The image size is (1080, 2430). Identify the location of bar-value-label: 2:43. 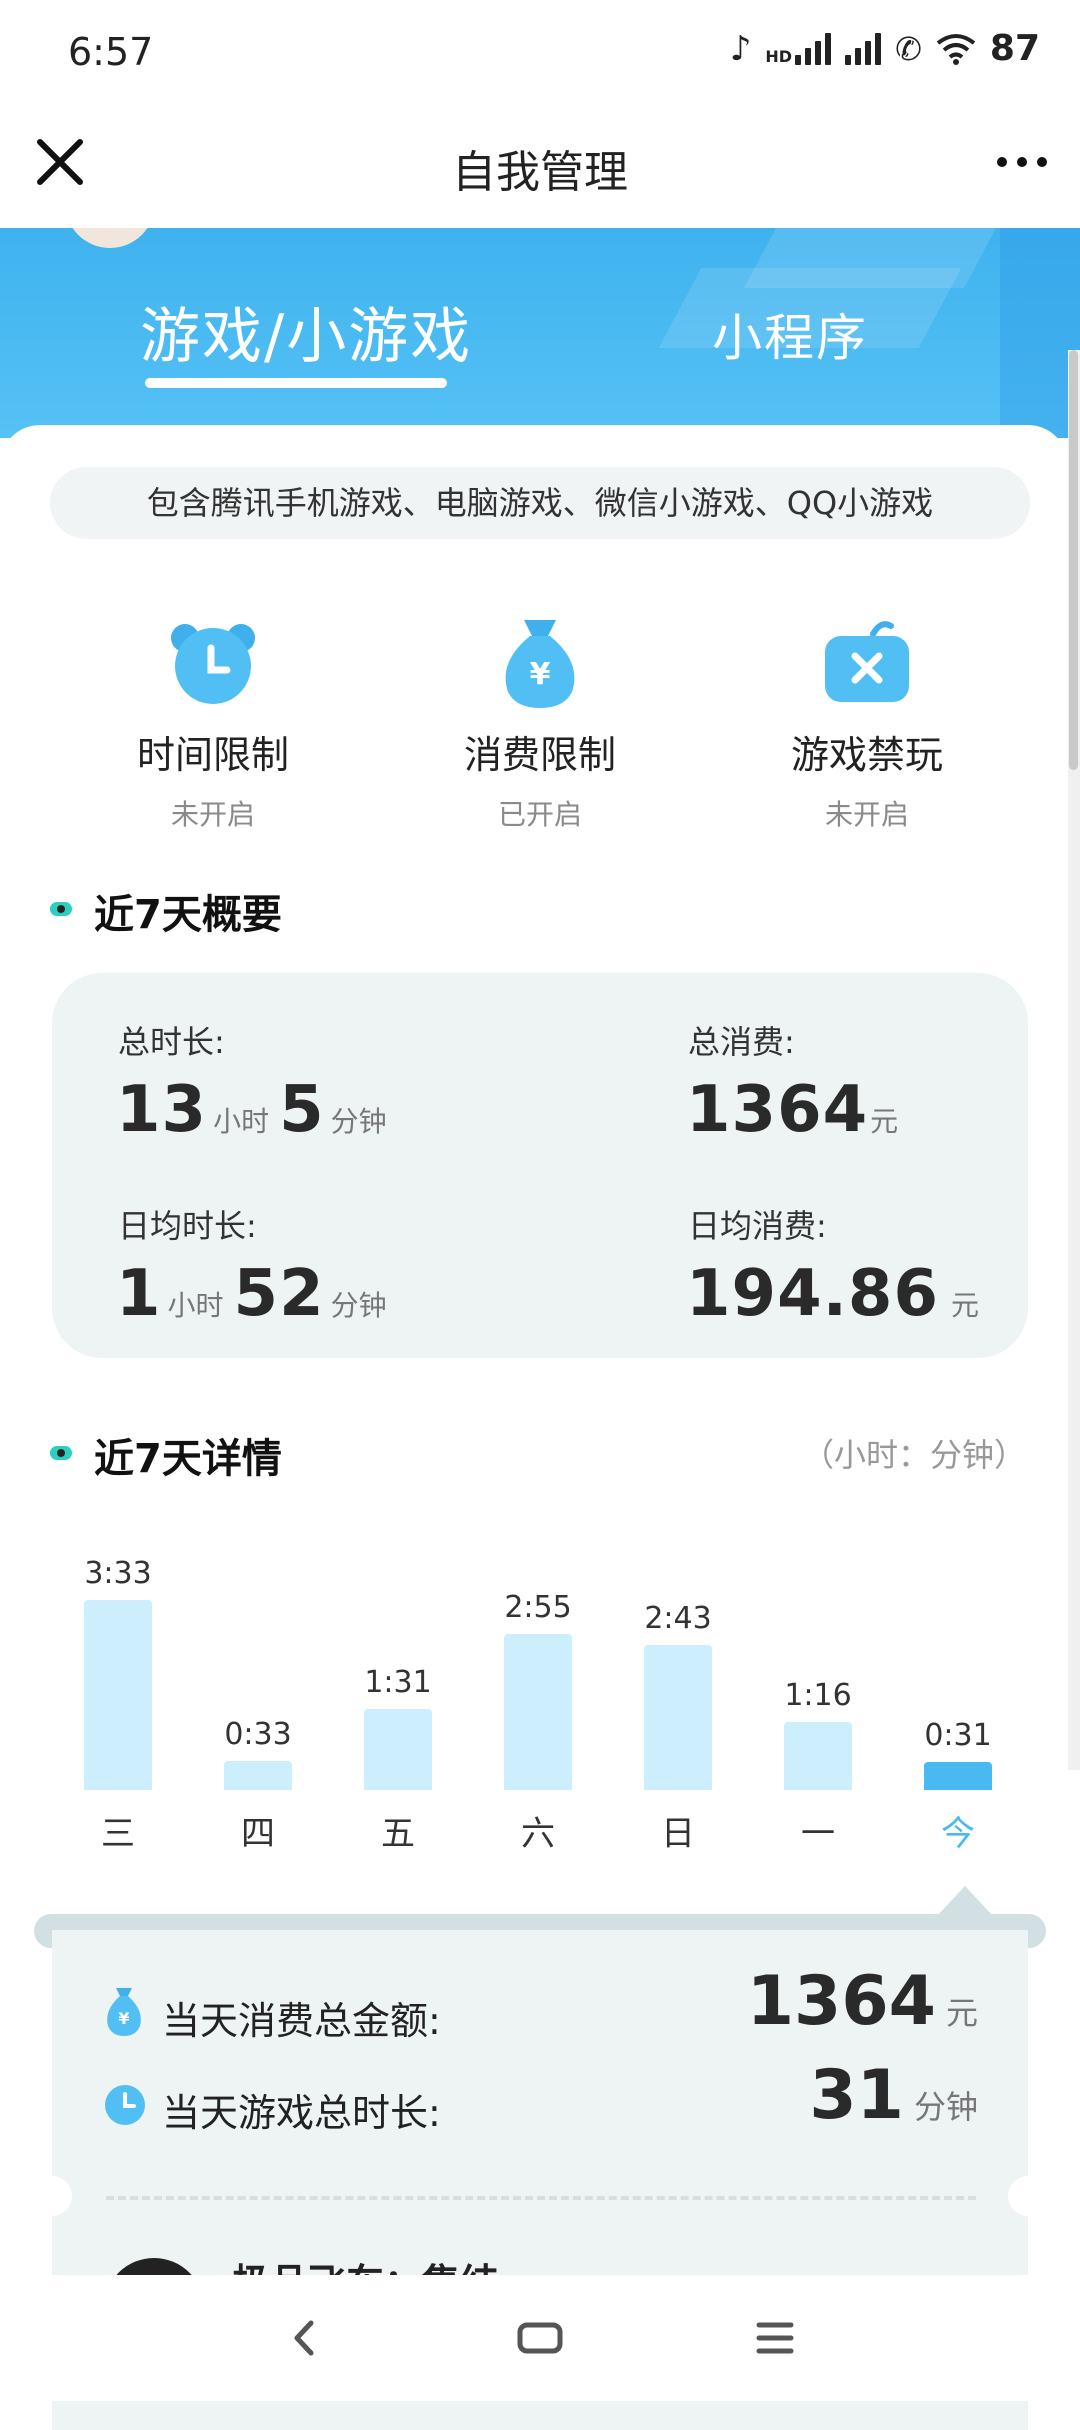
(678, 1618).